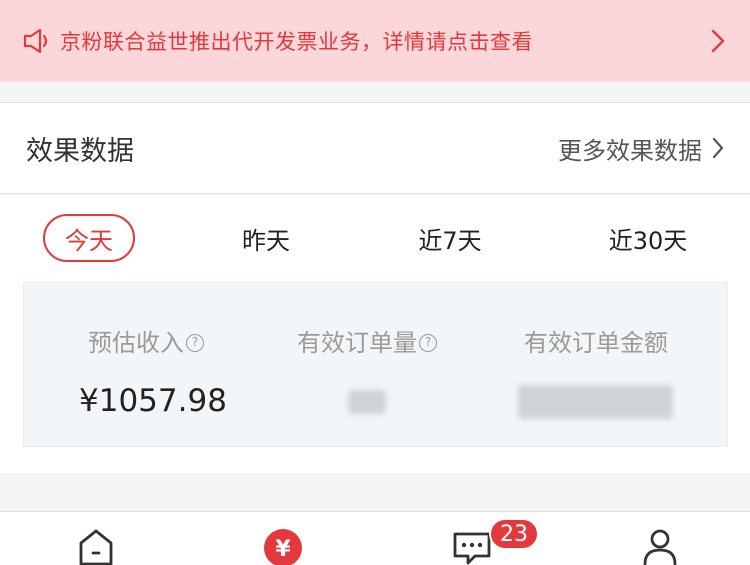 This screenshot has height=565, width=750. I want to click on yuan-icon: ¥, so click(283, 547).